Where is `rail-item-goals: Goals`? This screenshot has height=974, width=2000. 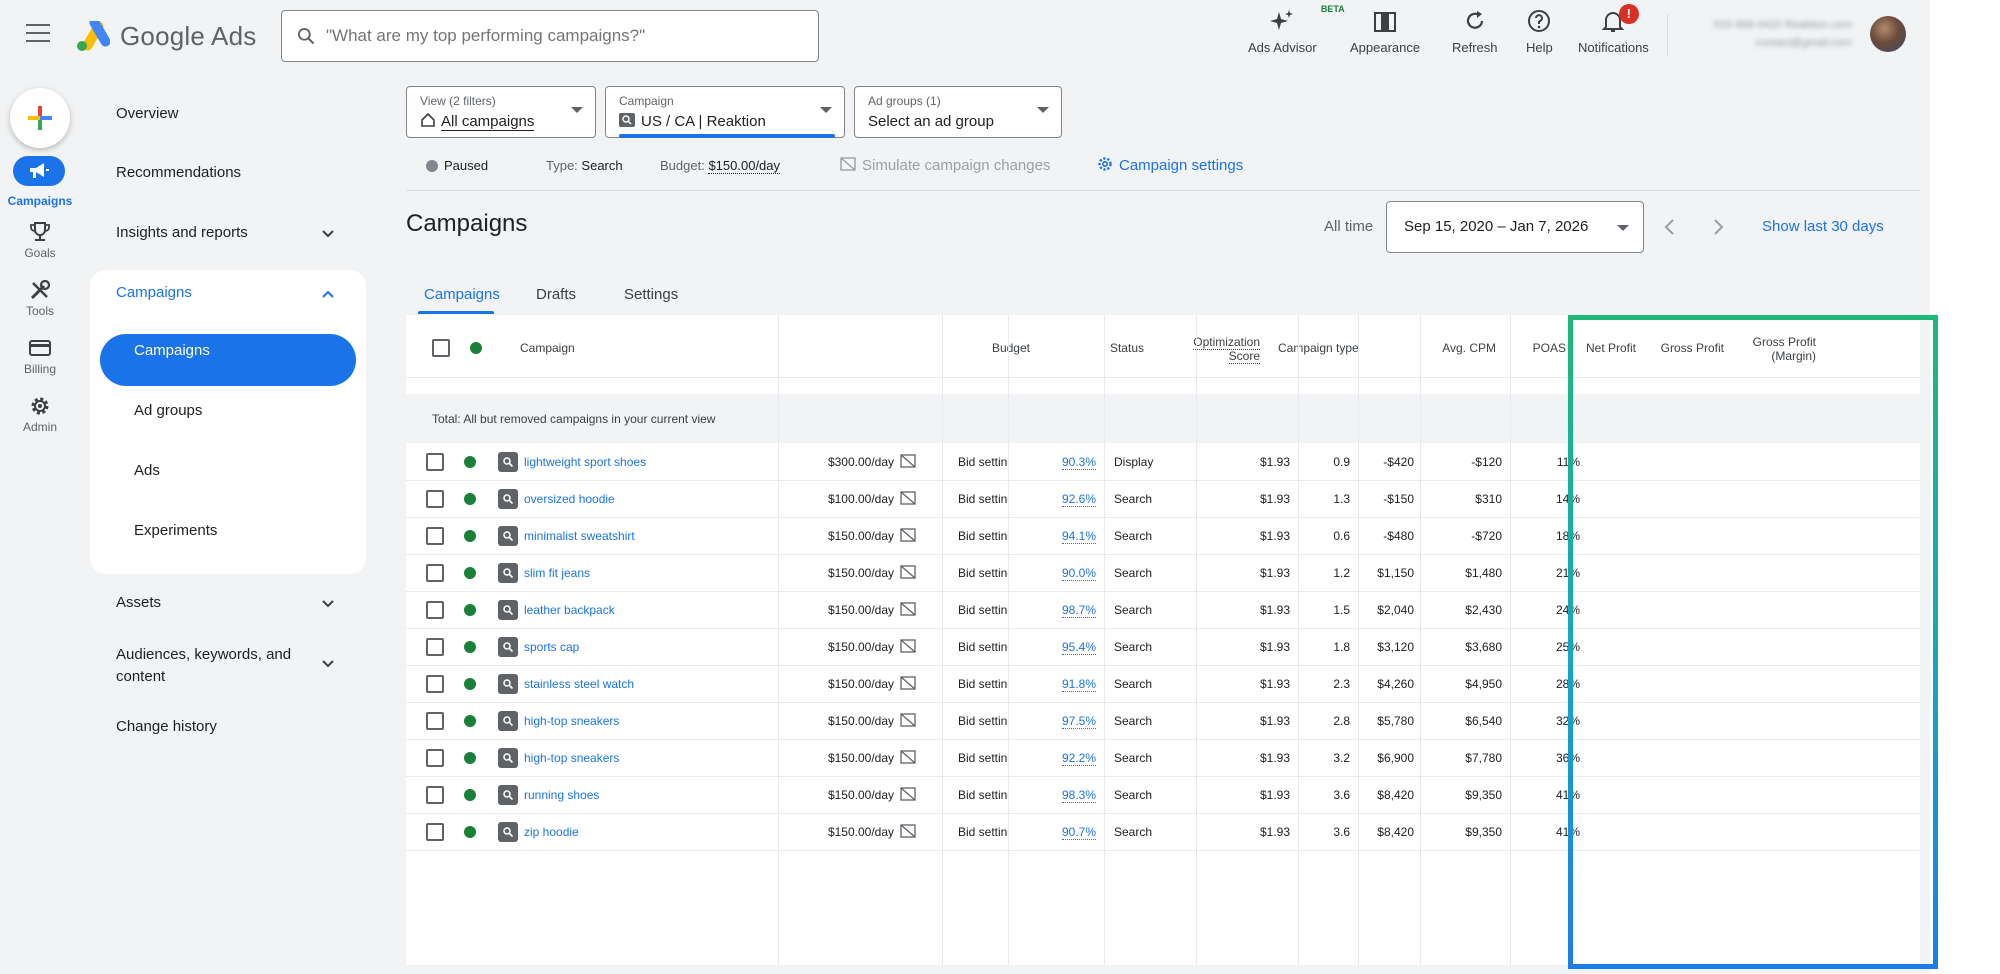
rail-item-goals: Goals is located at coordinates (40, 248).